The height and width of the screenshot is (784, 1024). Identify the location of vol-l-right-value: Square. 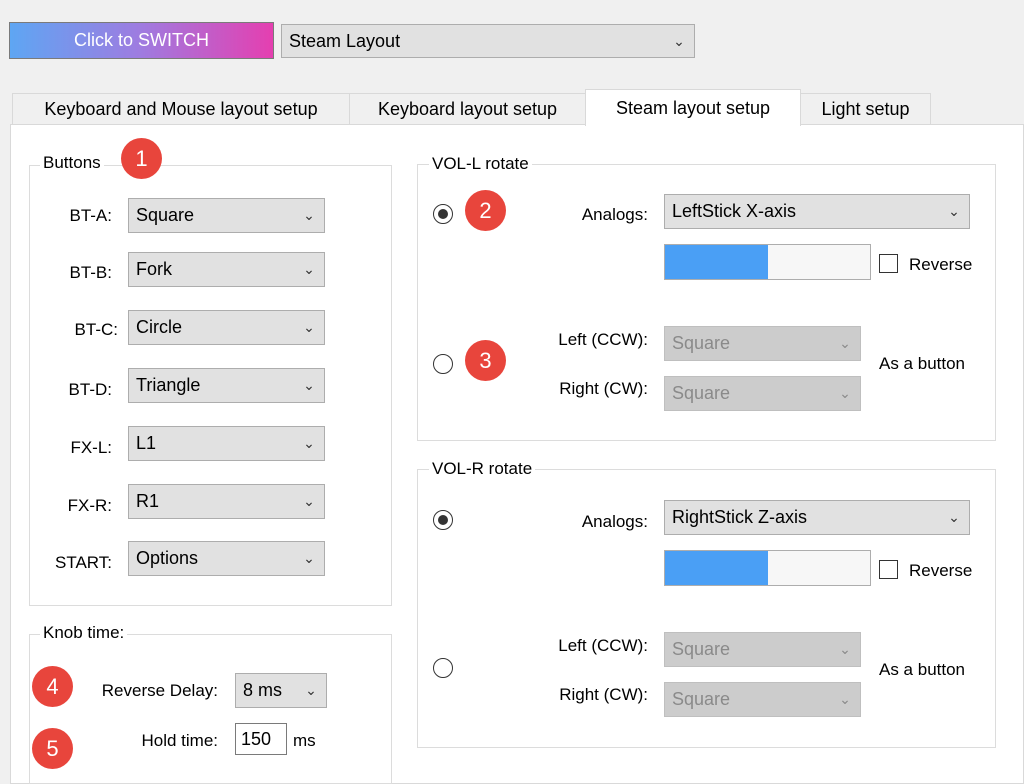
(701, 393).